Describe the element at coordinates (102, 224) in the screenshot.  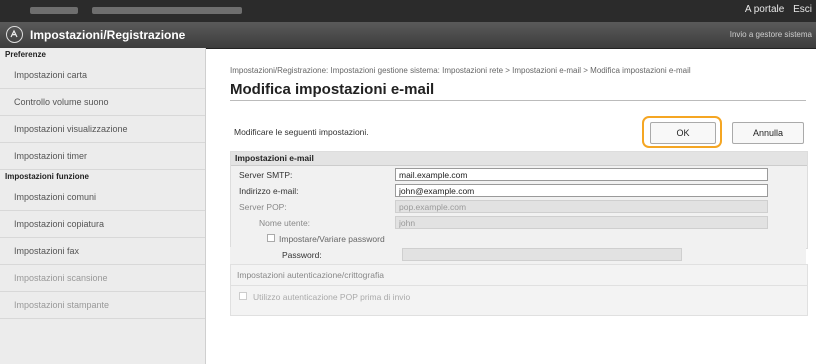
I see `sidebar-item-copy: Impostazioni copiatura` at that location.